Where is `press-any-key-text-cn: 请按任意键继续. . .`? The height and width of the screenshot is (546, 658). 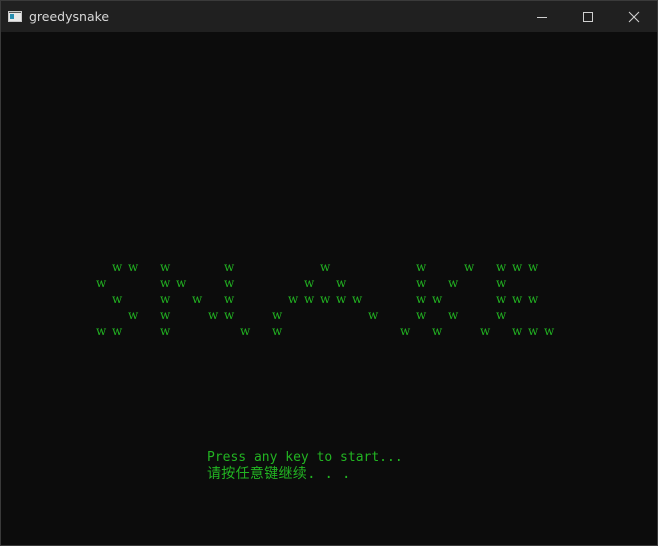
press-any-key-text-cn: 请按任意键继续. . . is located at coordinates (279, 474).